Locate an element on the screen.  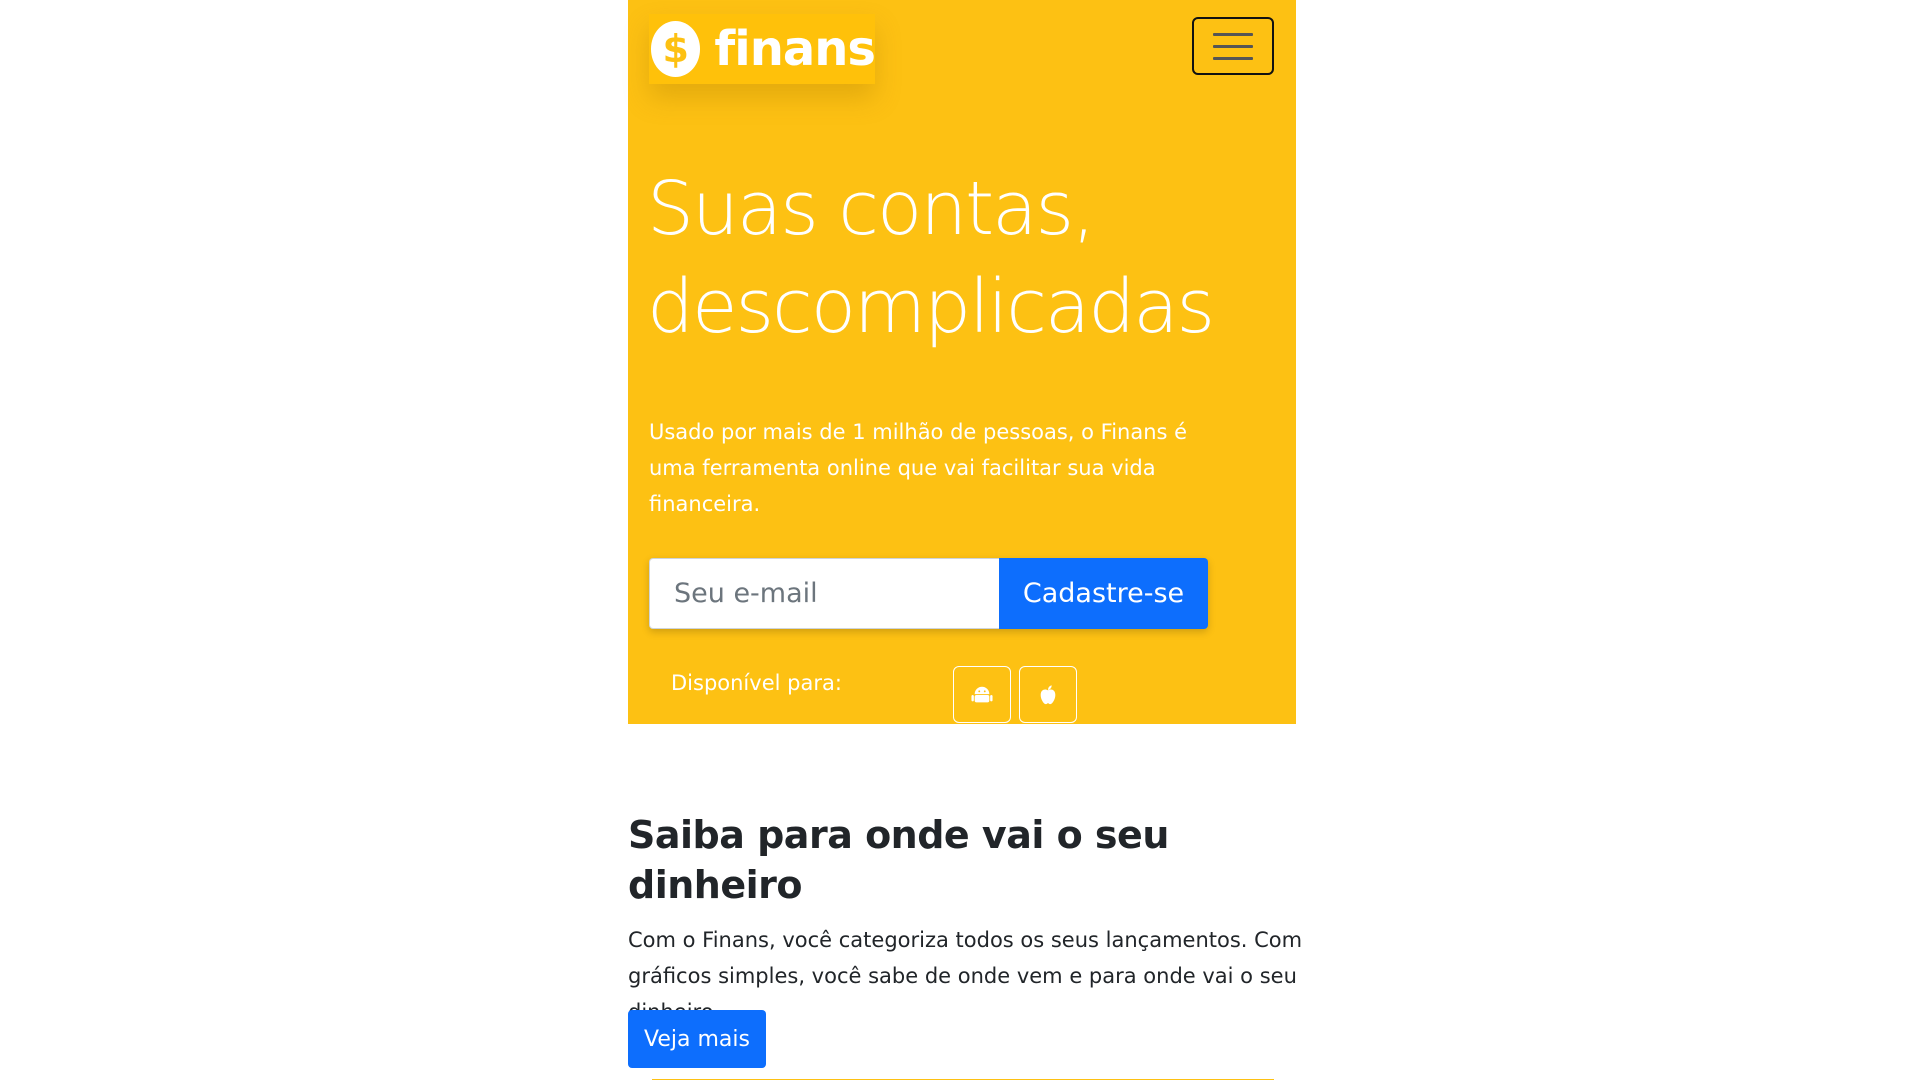
brand-logo: $ finans is located at coordinates (762, 49).